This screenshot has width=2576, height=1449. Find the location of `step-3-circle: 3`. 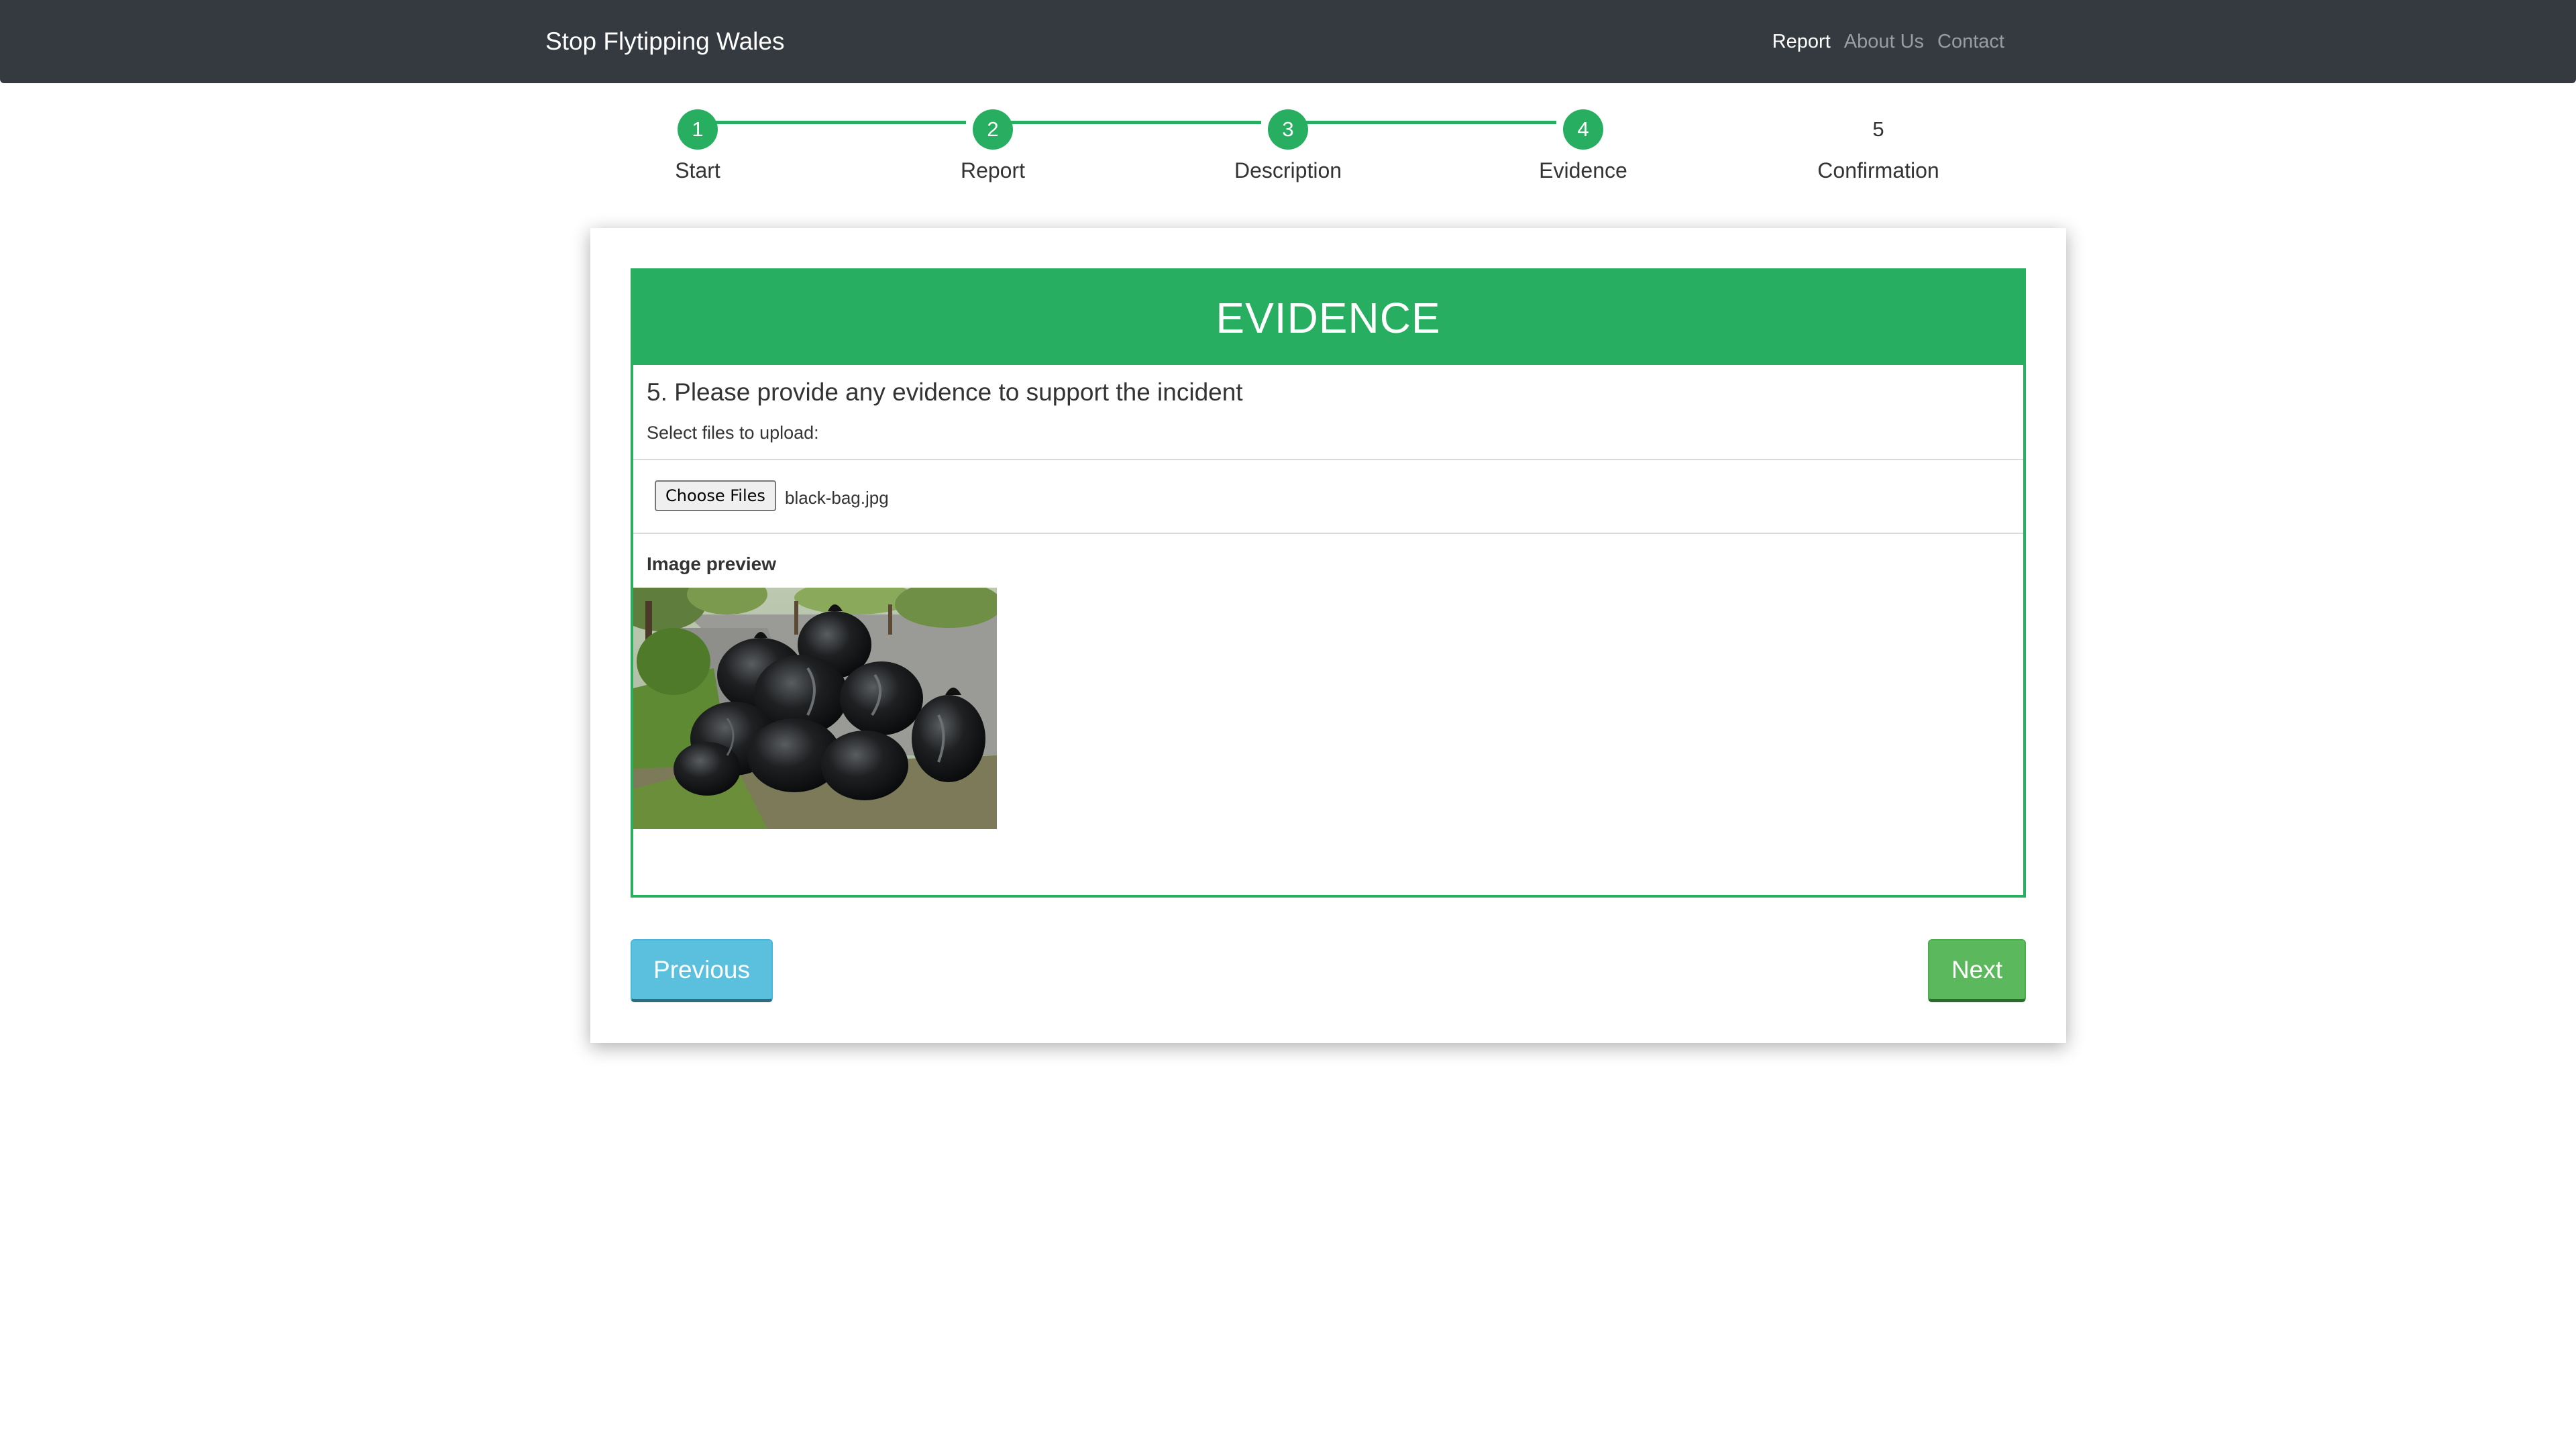

step-3-circle: 3 is located at coordinates (1288, 129).